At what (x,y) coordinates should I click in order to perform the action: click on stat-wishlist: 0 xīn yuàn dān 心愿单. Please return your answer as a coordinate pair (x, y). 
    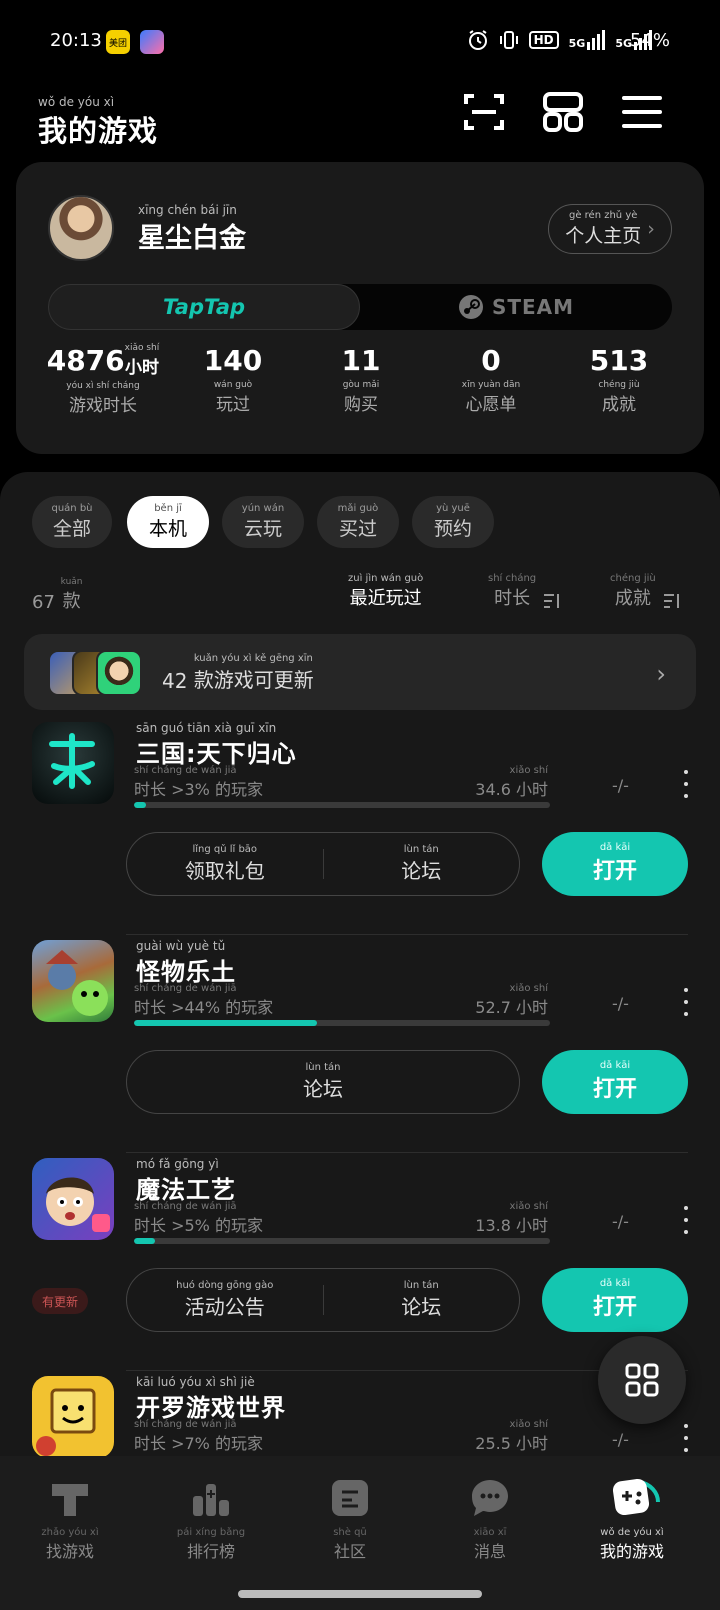
    Looking at the image, I should click on (491, 379).